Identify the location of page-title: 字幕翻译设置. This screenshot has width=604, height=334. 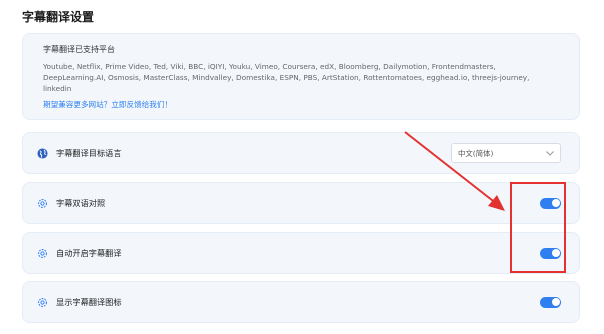
(58, 17).